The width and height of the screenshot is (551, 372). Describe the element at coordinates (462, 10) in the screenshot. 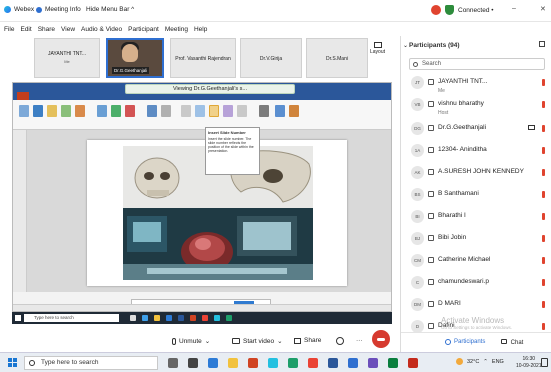

I see `connection-status: Connected •` at that location.